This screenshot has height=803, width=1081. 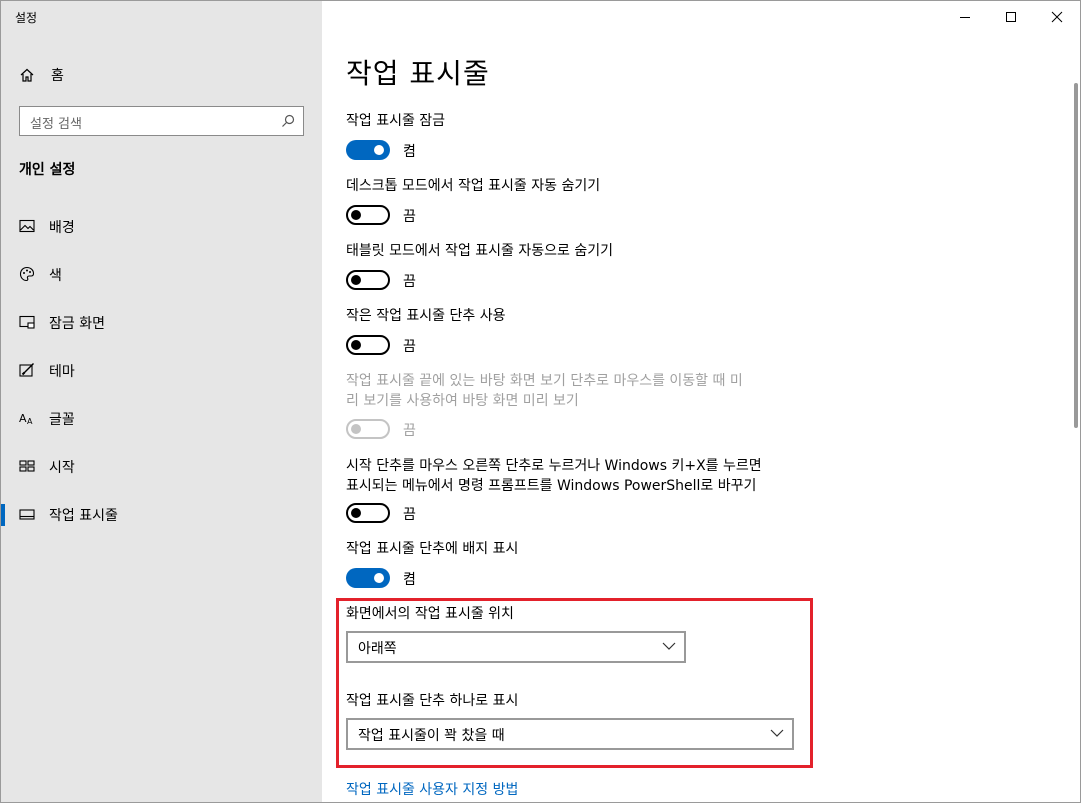 What do you see at coordinates (426, 316) in the screenshot?
I see `setting-label: 작은 작업 표시줄 단추 사용` at bounding box center [426, 316].